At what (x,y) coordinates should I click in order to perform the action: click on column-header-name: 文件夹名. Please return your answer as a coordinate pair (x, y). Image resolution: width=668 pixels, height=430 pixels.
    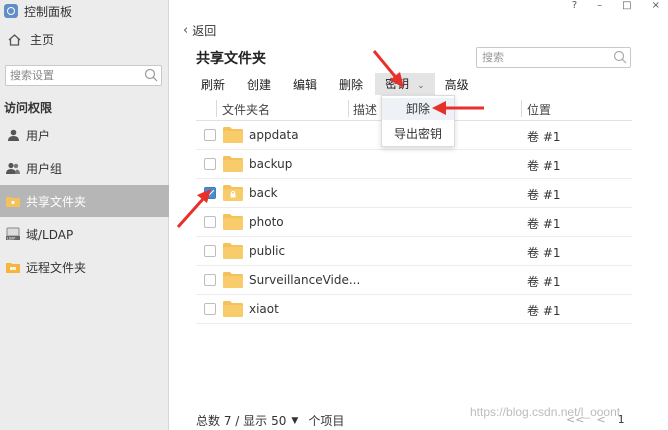
    Looking at the image, I should click on (246, 109).